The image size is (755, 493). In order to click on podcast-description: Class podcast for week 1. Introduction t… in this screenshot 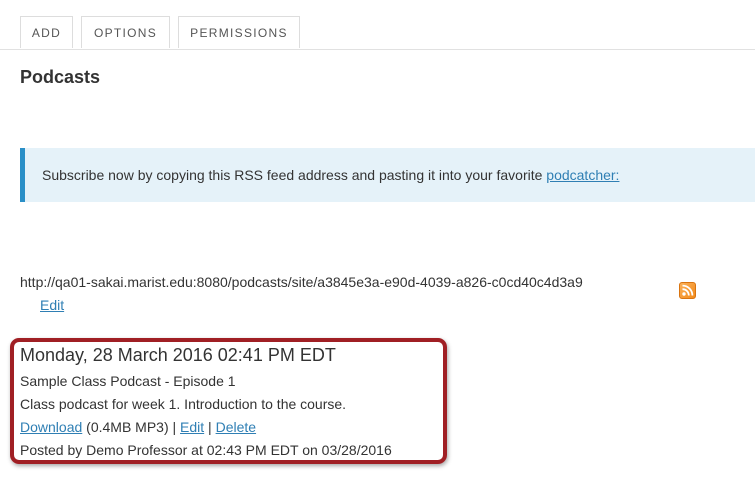, I will do `click(183, 404)`.